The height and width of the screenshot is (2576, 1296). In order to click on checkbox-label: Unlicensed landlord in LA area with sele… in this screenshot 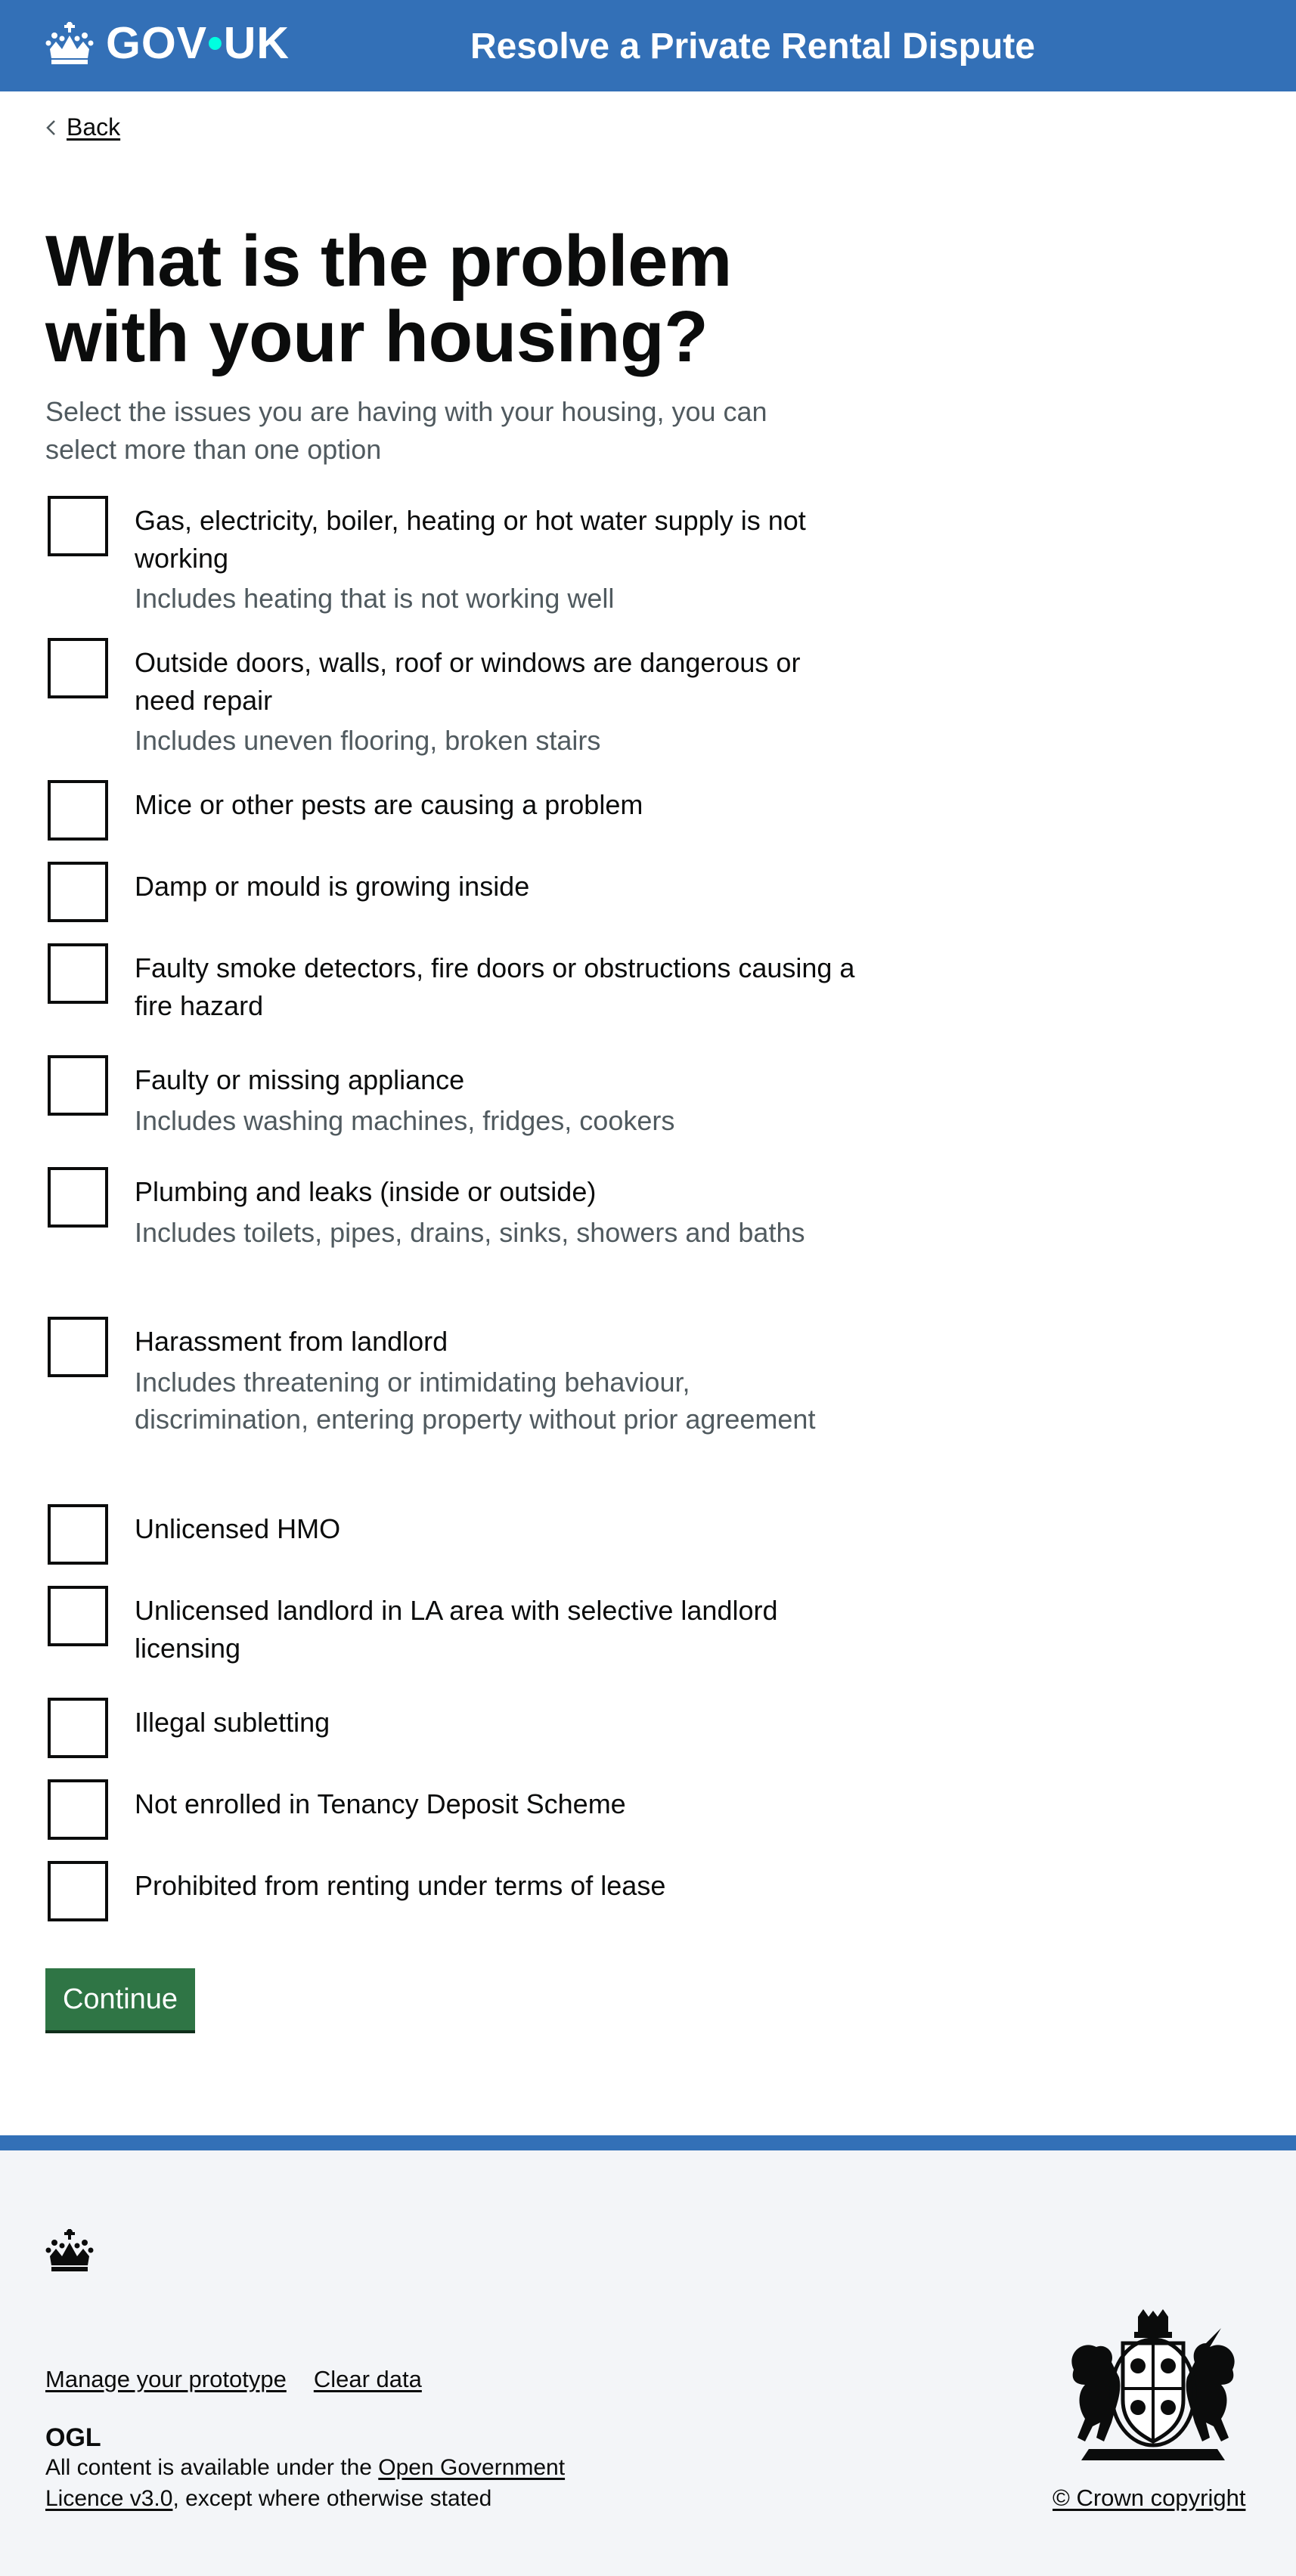, I will do `click(456, 1629)`.